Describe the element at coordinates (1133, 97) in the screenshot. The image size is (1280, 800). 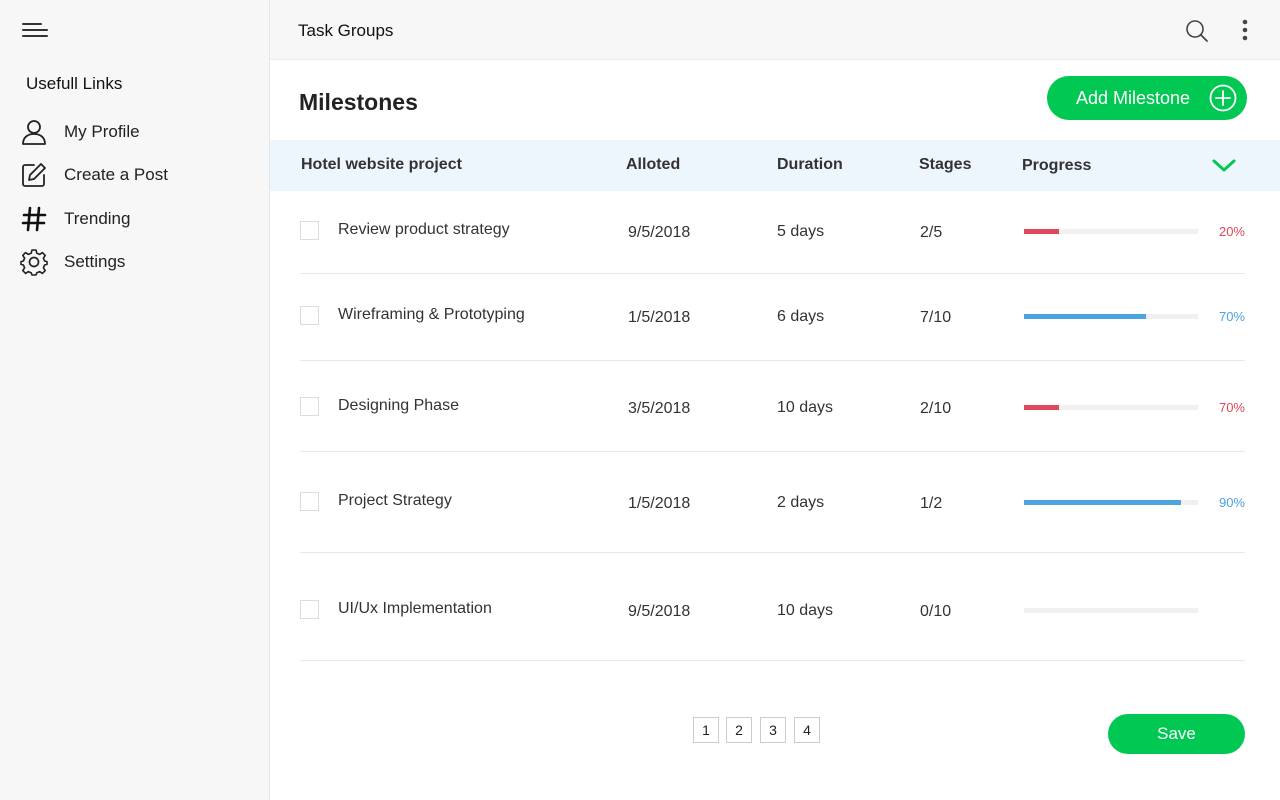
I see `add-milestone-label: Add Milestone` at that location.